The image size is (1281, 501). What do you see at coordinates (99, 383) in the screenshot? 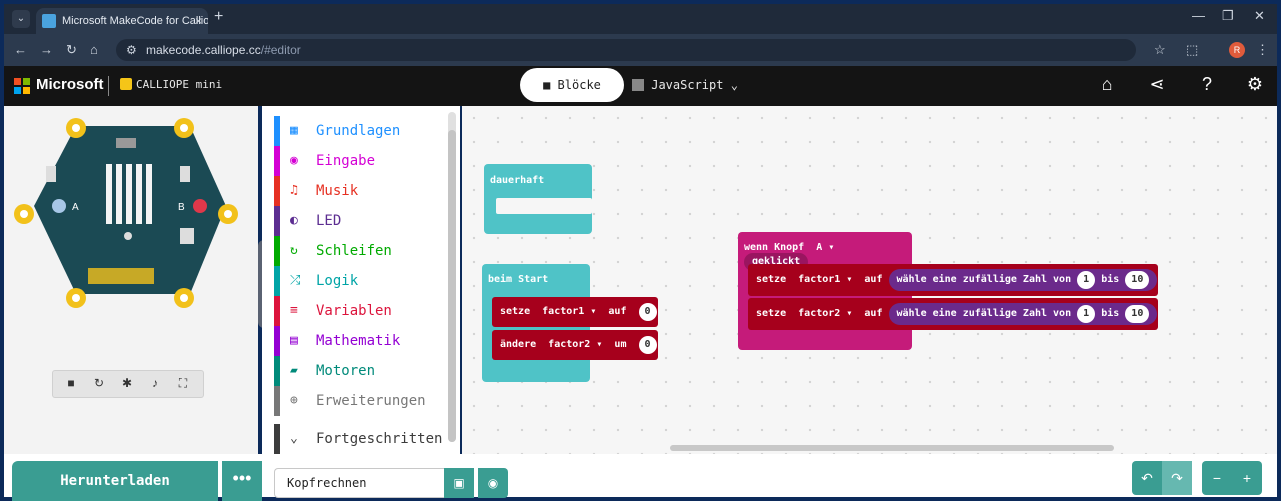
I see `restart-icon: ↻` at bounding box center [99, 383].